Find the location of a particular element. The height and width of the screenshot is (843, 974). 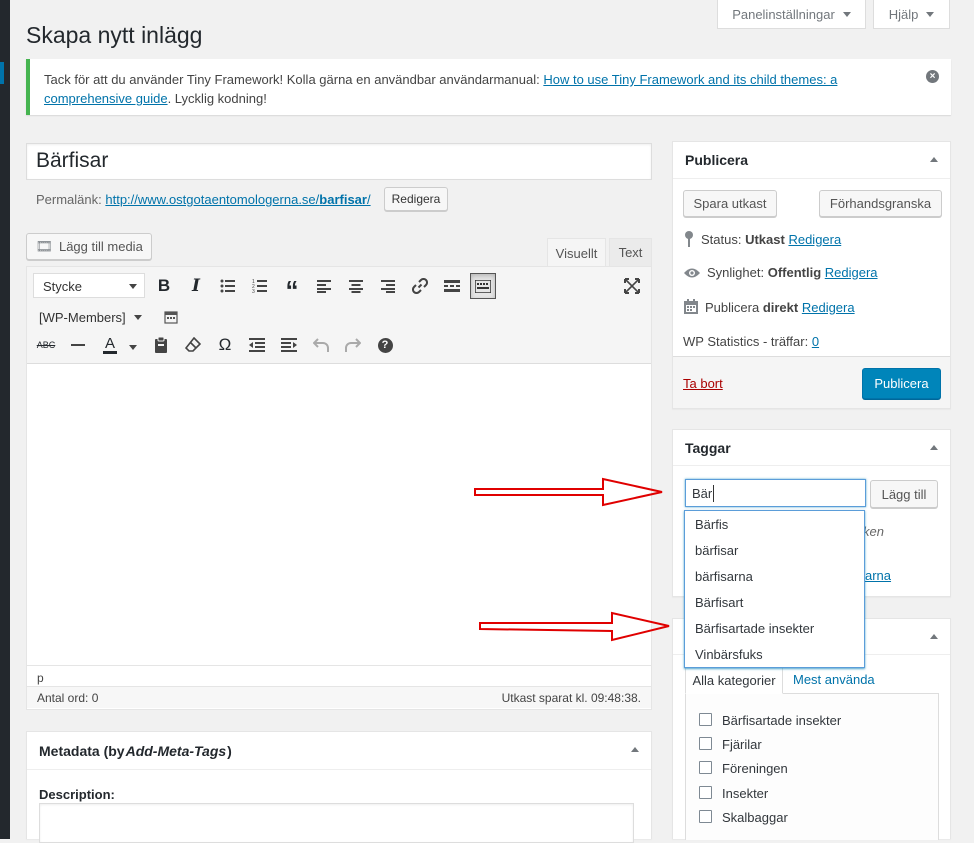

help-button: Hjälp is located at coordinates (911, 14).